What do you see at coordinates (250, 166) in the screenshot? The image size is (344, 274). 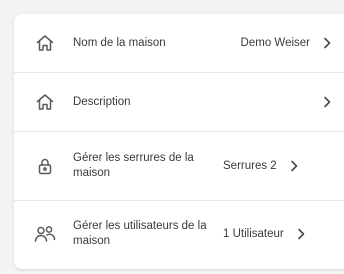 I see `row-value: Serrures 2` at bounding box center [250, 166].